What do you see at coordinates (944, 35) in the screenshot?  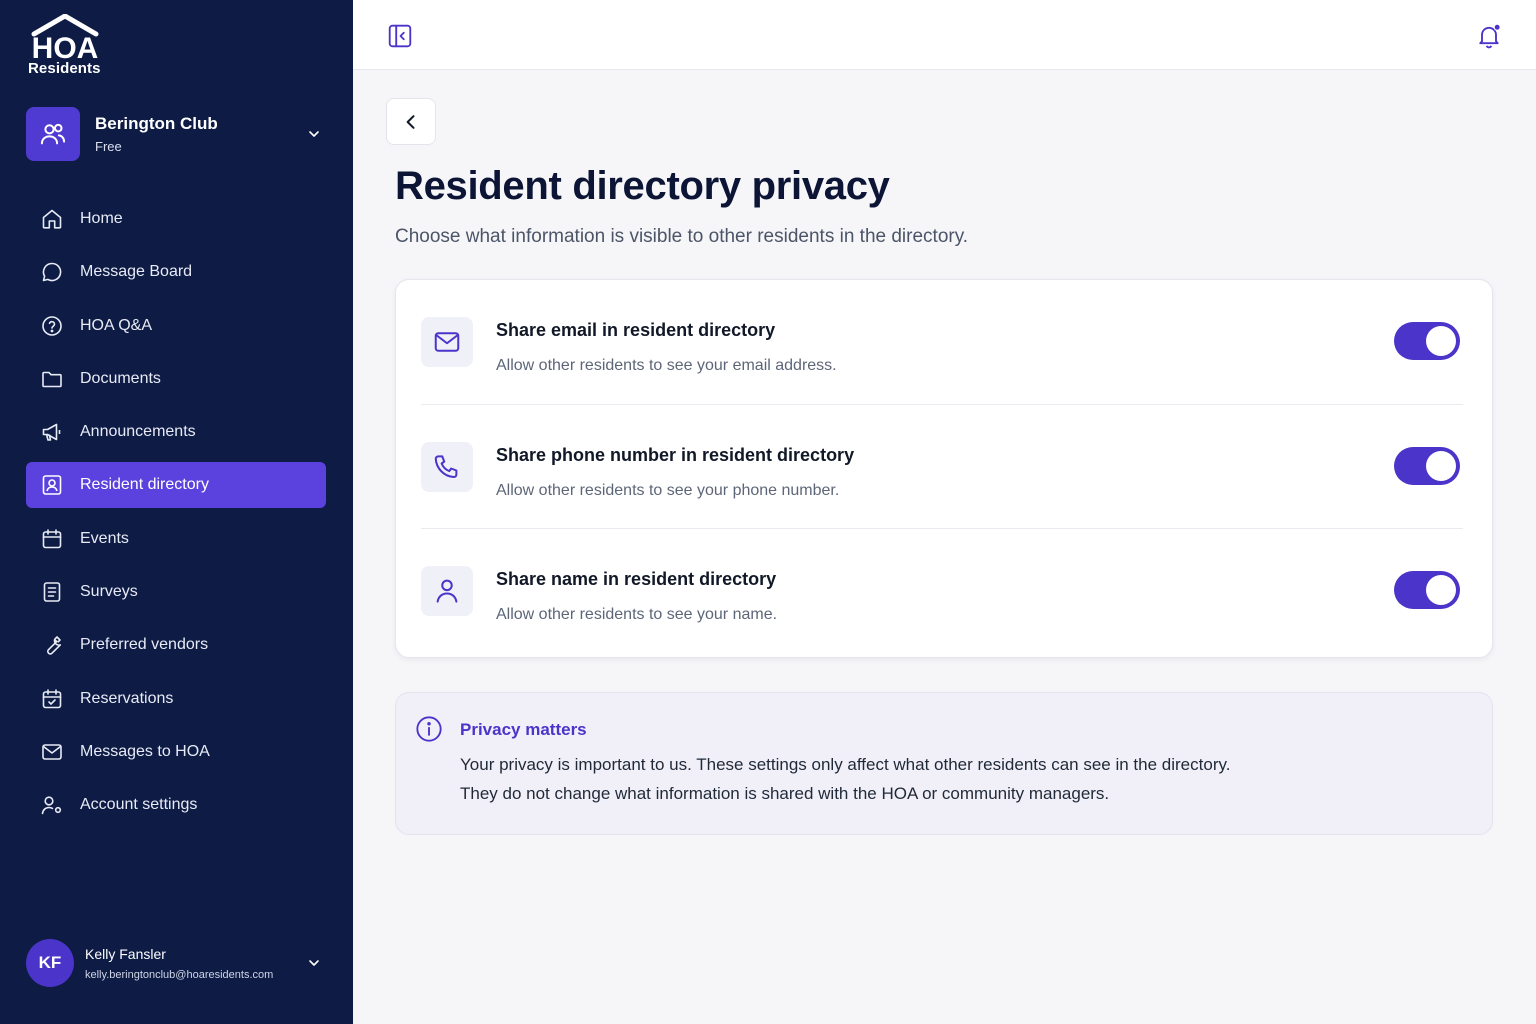 I see `top-bar` at bounding box center [944, 35].